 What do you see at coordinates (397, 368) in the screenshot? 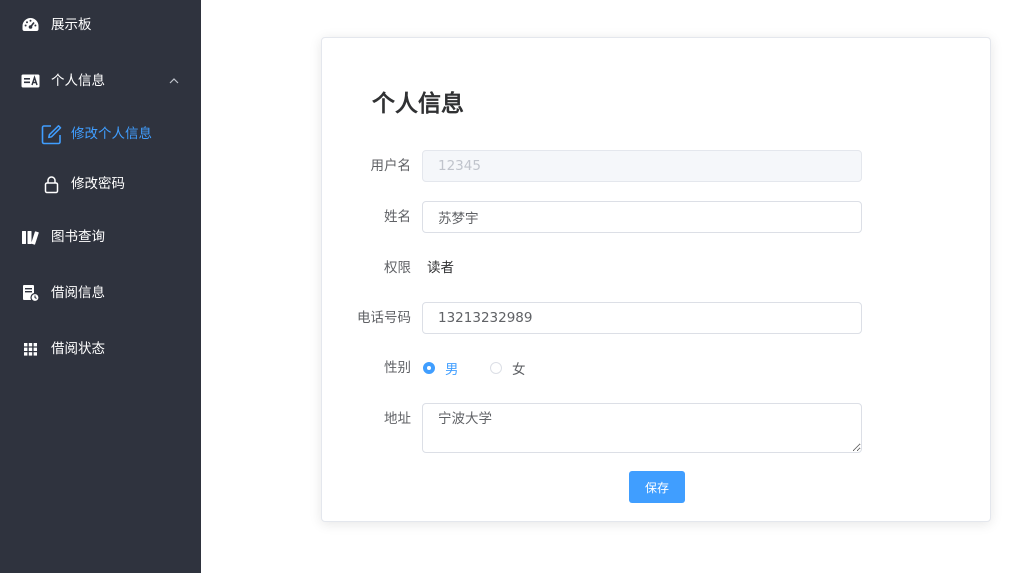
I see `gender-label: 性别` at bounding box center [397, 368].